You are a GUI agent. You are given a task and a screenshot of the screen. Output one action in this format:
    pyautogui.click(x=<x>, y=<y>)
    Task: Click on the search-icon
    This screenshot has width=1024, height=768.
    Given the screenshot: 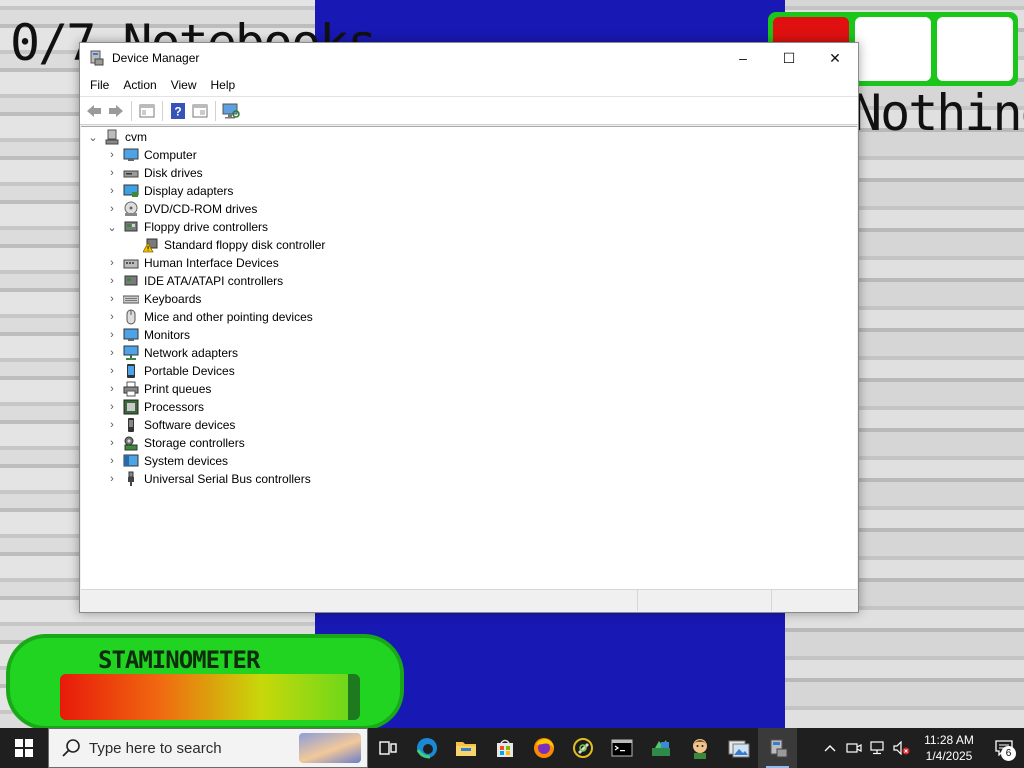 What is the action you would take?
    pyautogui.click(x=71, y=748)
    